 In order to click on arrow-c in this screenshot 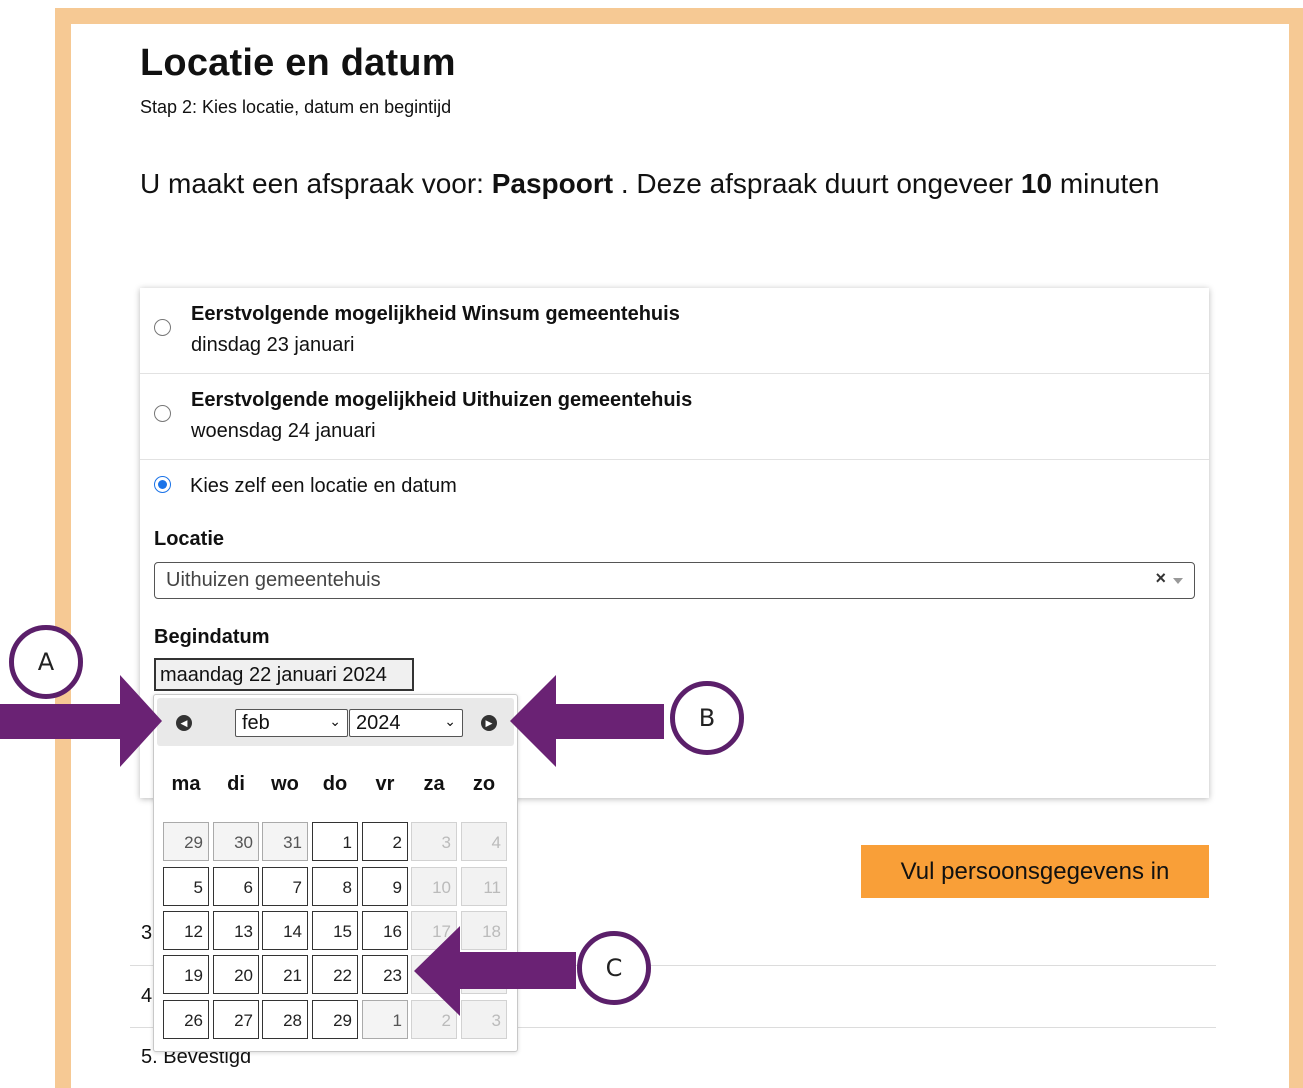, I will do `click(495, 971)`.